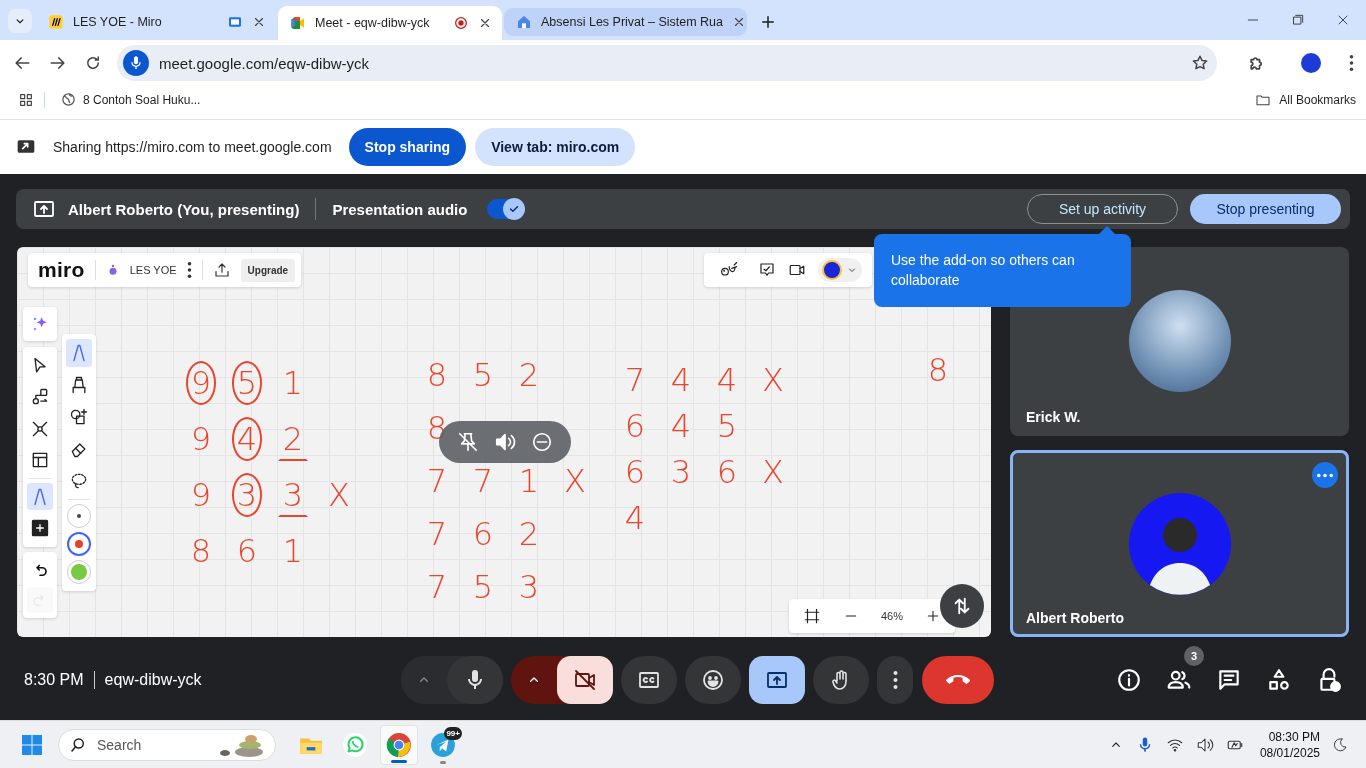 This screenshot has height=768, width=1366. I want to click on zoom-in-icon, so click(933, 616).